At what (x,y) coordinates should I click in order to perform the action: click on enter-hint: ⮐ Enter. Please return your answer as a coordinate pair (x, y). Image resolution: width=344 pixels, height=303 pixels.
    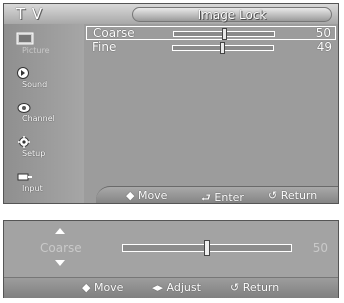
    Looking at the image, I should click on (222, 197).